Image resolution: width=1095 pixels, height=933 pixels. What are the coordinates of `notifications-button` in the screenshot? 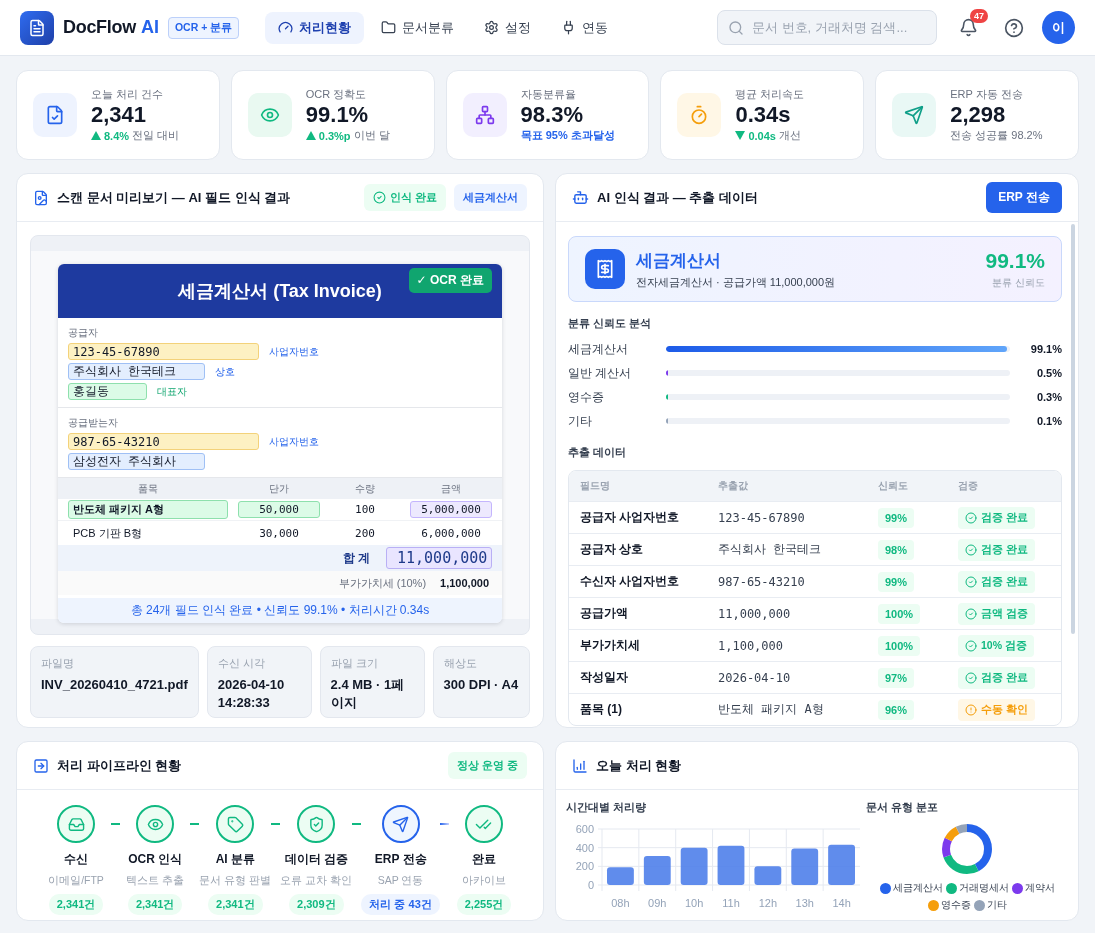 It's located at (968, 27).